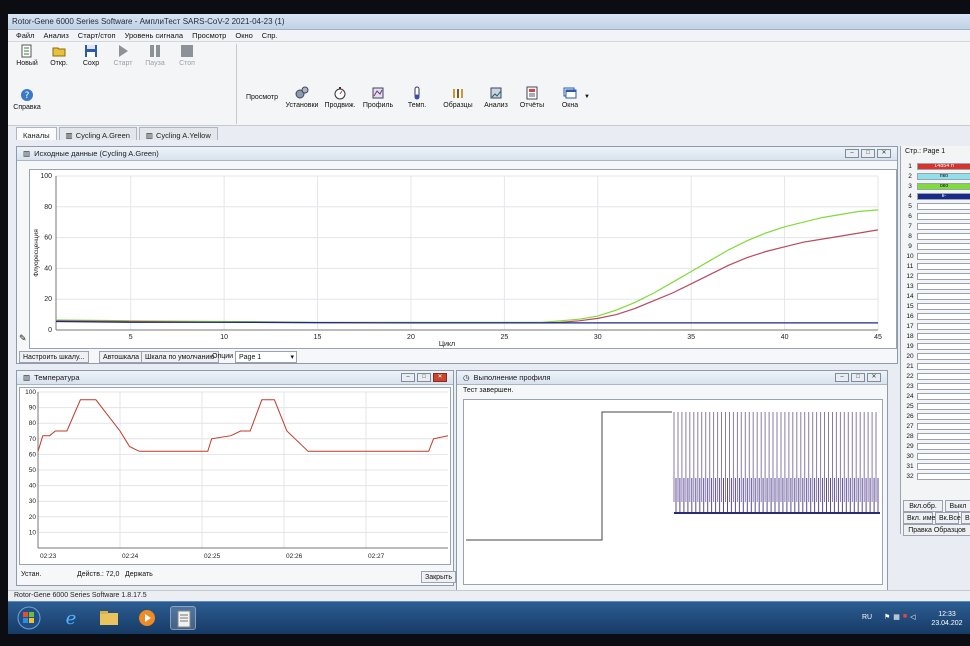  I want to click on sample-row: 28, so click(935, 436).